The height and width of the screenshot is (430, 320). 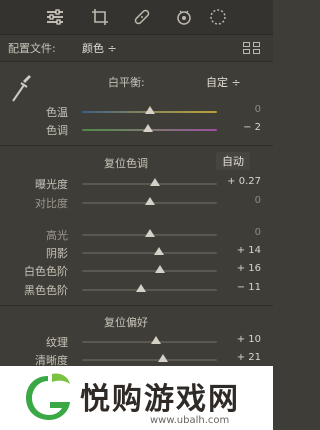 What do you see at coordinates (57, 342) in the screenshot?
I see `slider-label: 纹理` at bounding box center [57, 342].